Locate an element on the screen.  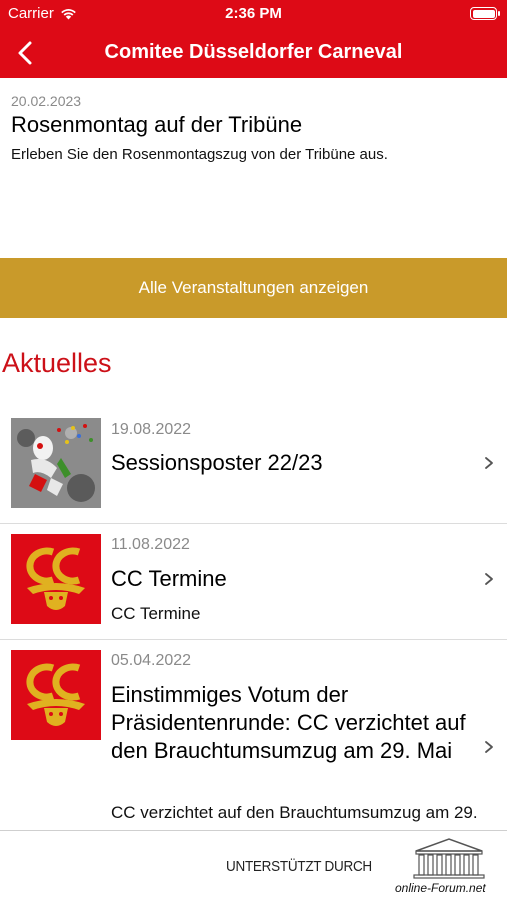
news-date: 11.08.2022 is located at coordinates (150, 544).